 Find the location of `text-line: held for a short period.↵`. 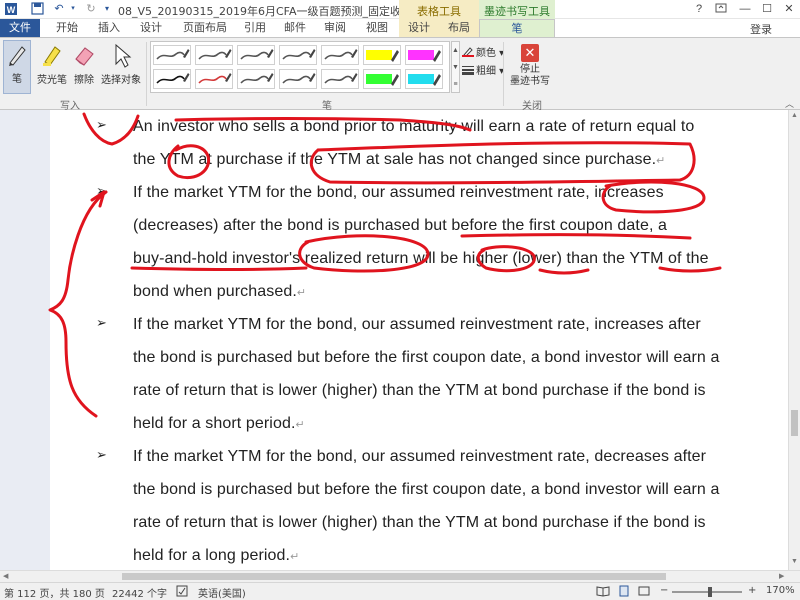

text-line: held for a short period.↵ is located at coordinates (219, 424).